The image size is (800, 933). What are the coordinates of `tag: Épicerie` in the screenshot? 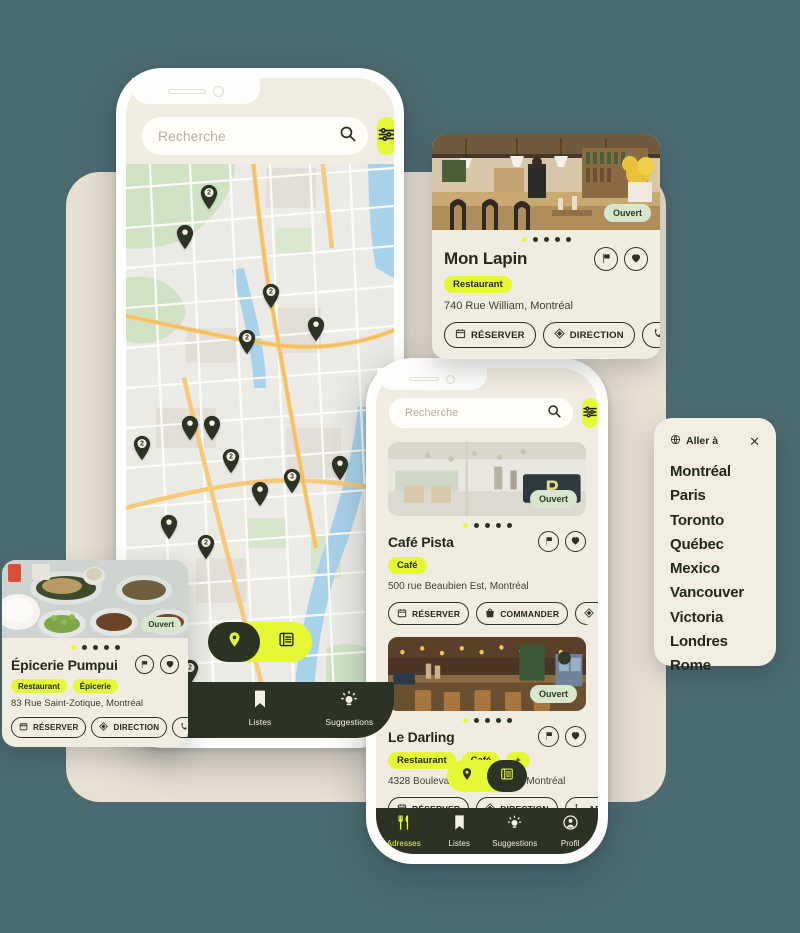 It's located at (95, 686).